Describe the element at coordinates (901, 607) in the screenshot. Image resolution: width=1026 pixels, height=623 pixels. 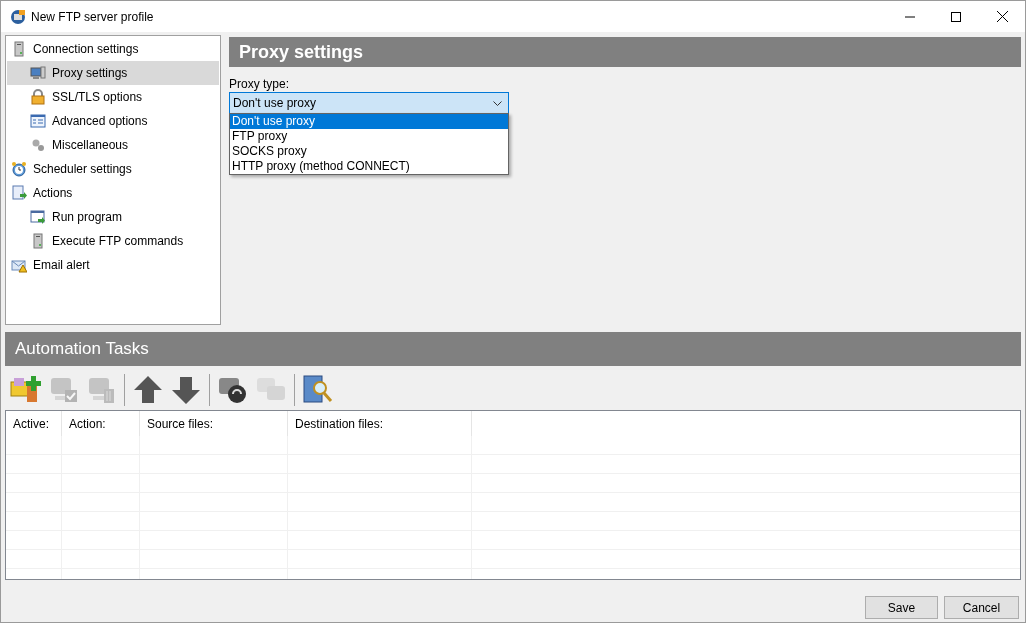
I see `dialog-button: Save` at that location.